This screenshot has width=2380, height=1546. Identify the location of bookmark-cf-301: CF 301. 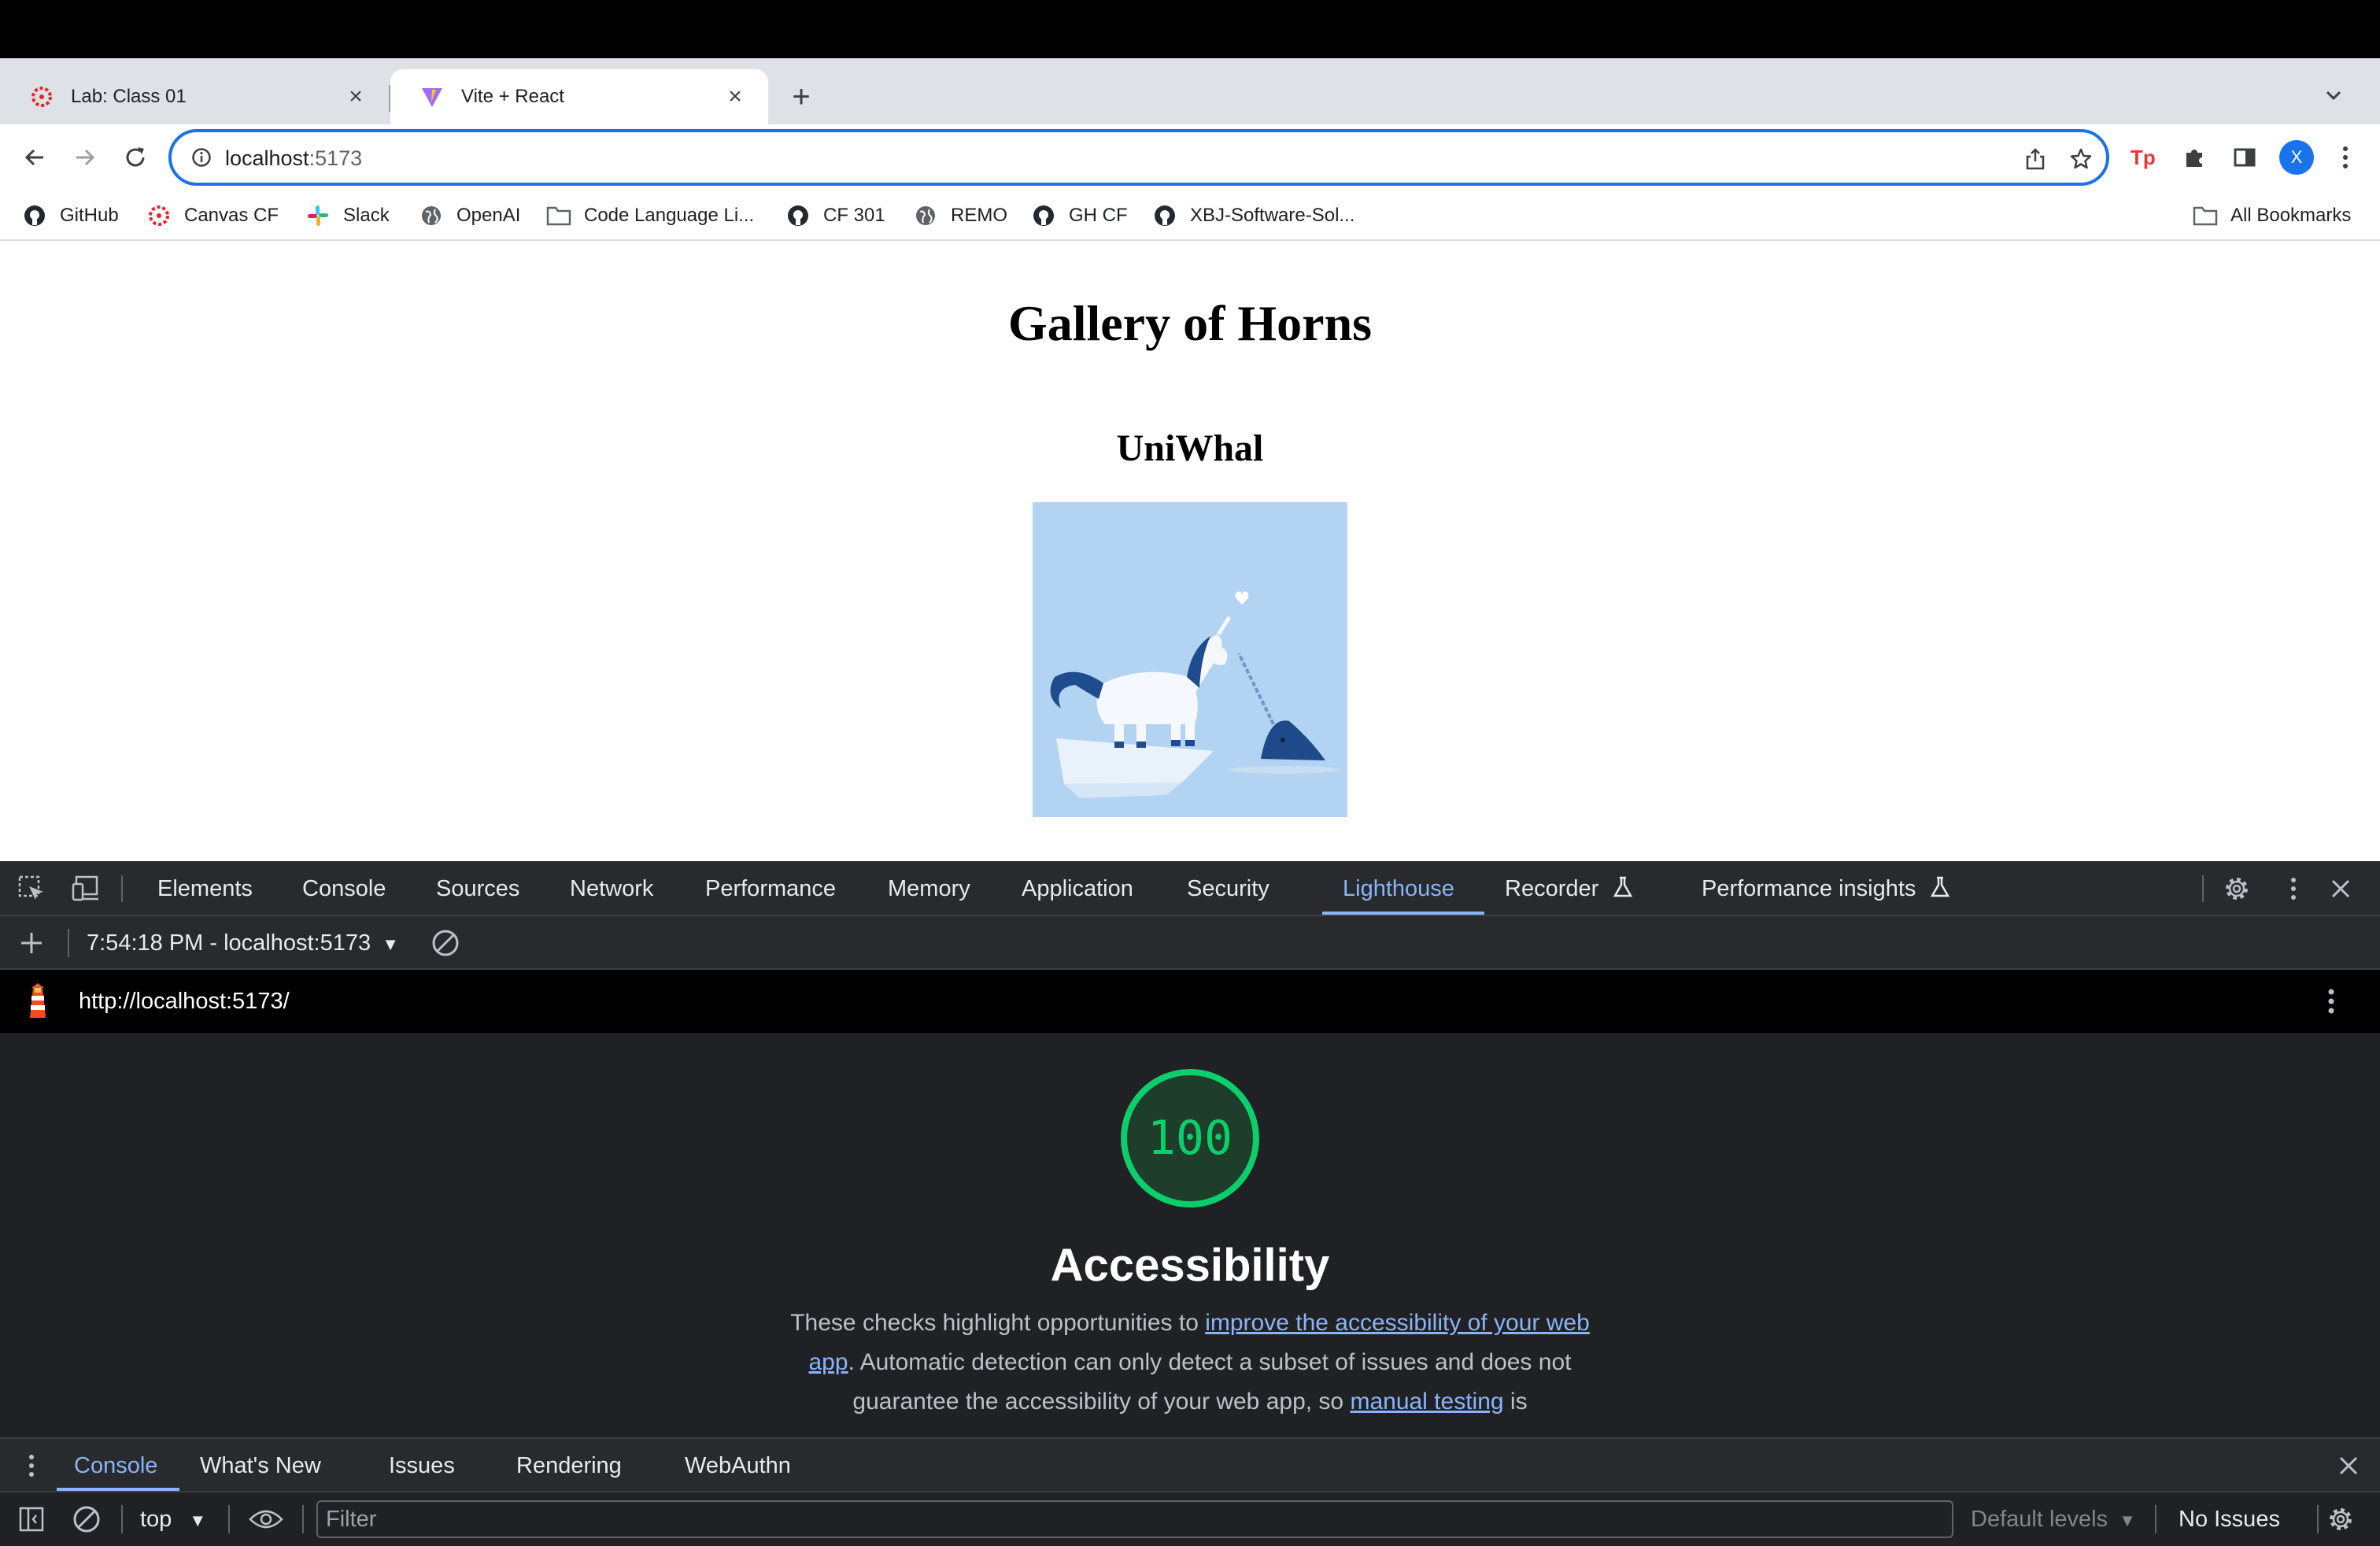
(835, 216).